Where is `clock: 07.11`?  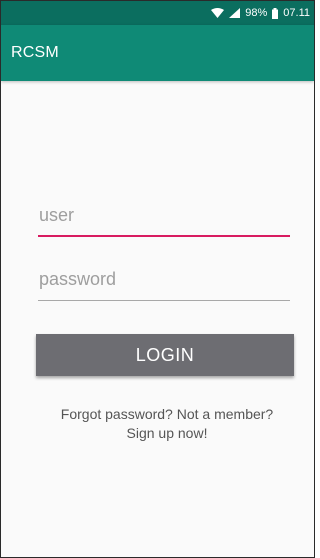 clock: 07.11 is located at coordinates (296, 13).